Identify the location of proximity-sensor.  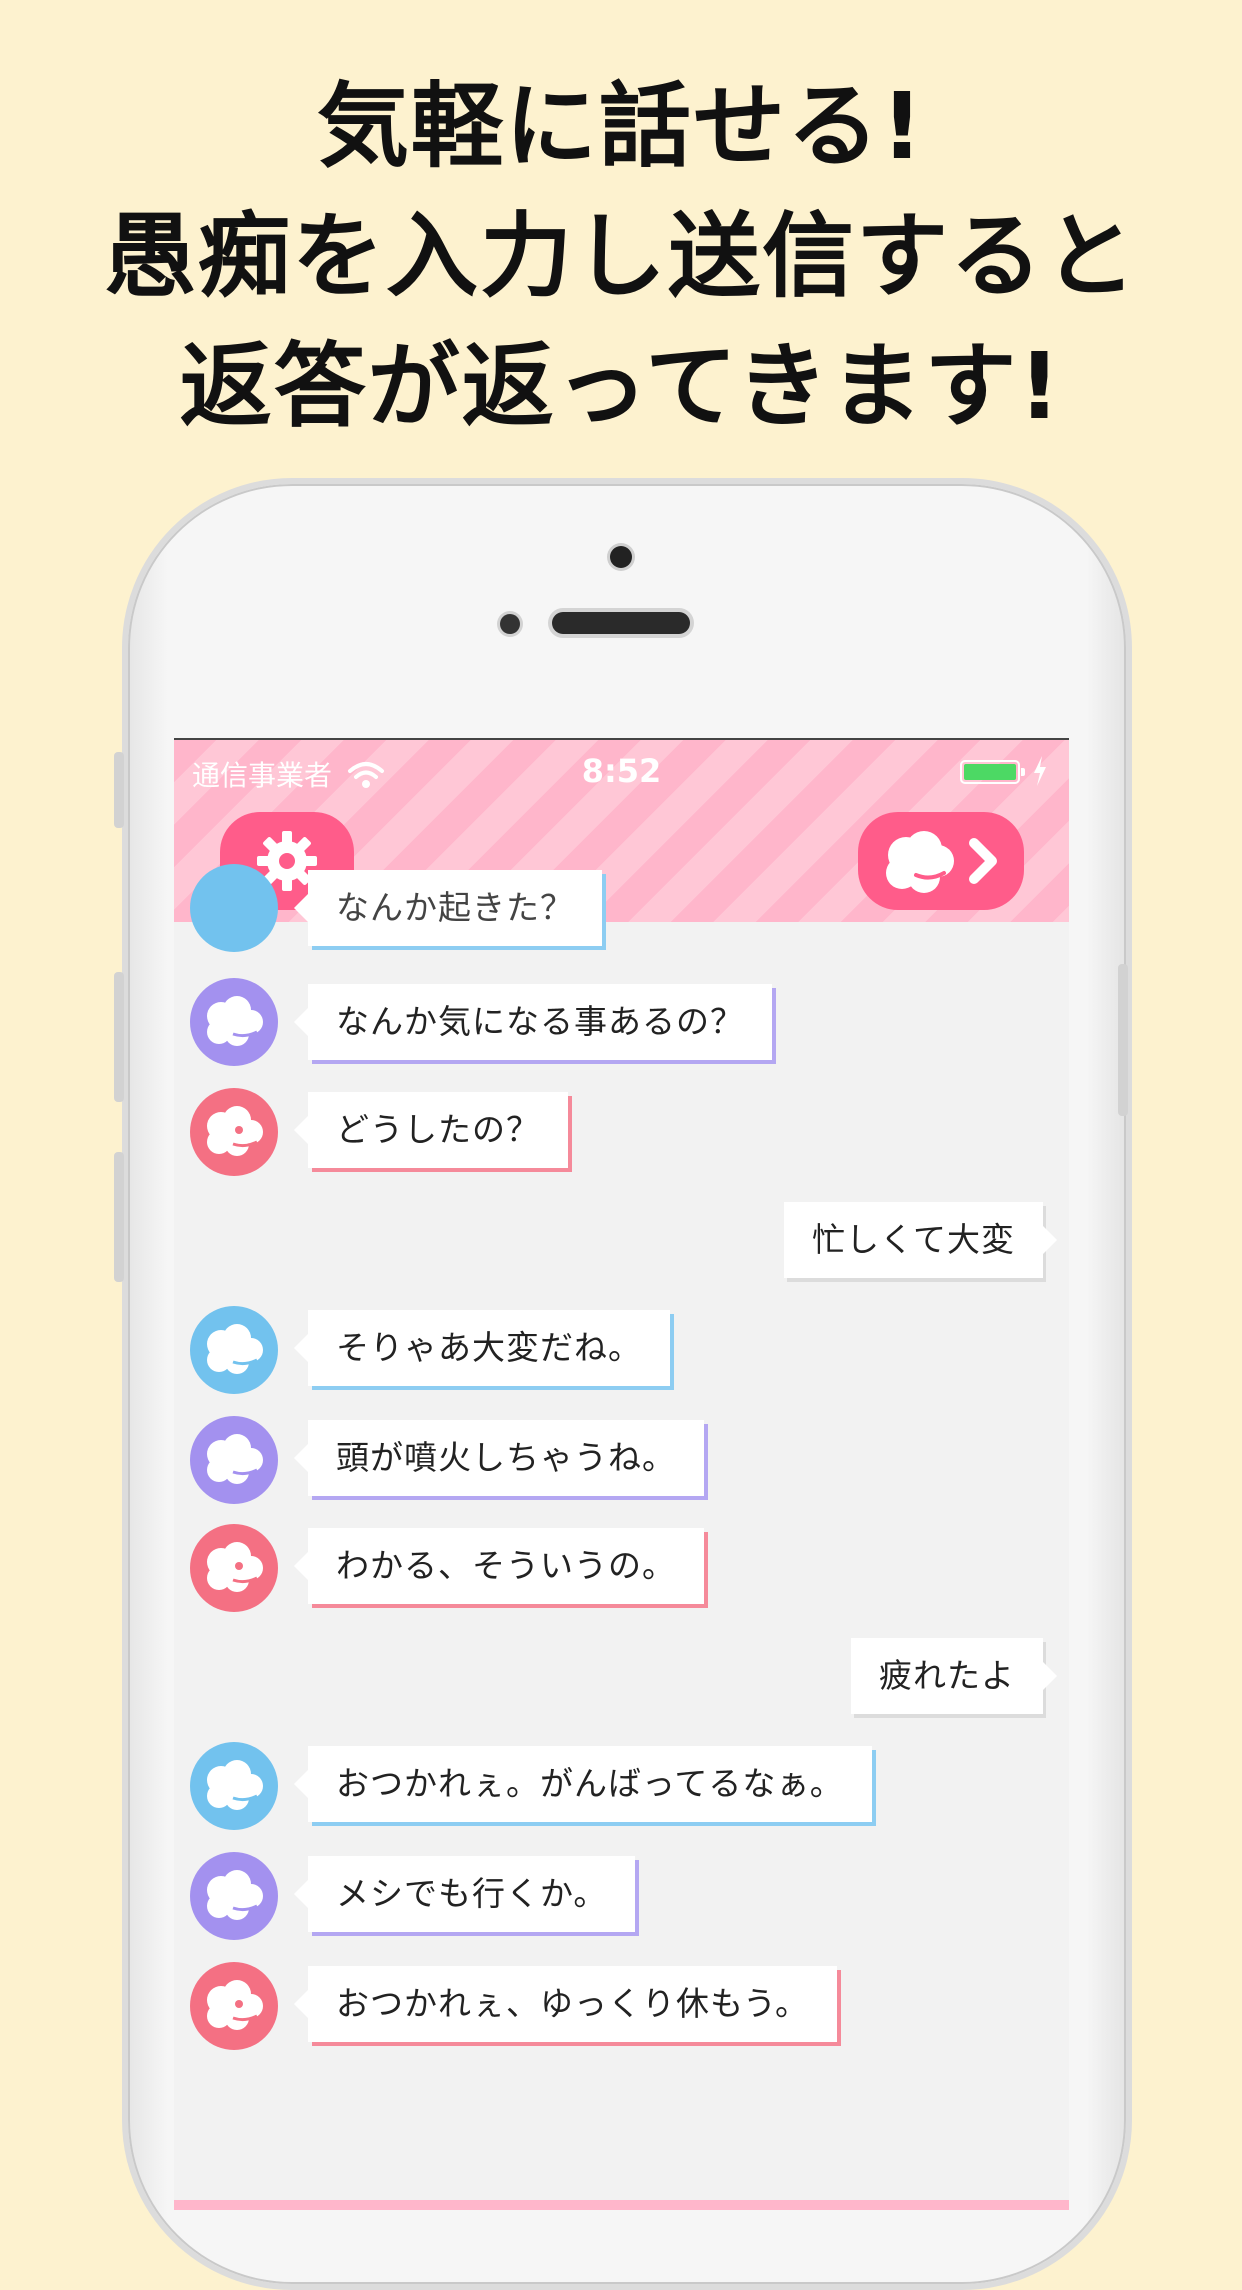
(510, 624).